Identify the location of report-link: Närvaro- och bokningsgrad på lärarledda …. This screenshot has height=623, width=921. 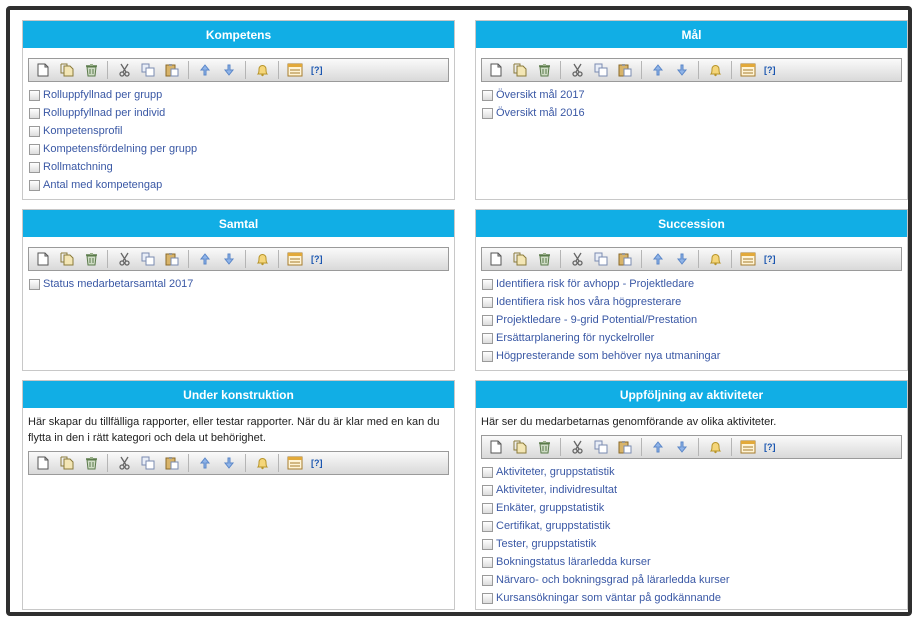
(613, 580).